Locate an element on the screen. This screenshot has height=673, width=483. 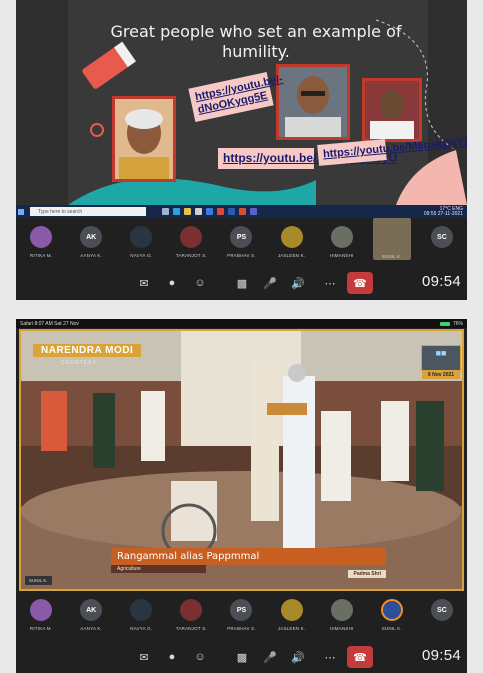
awardee-category: Agriculture is located at coordinates (158, 569).